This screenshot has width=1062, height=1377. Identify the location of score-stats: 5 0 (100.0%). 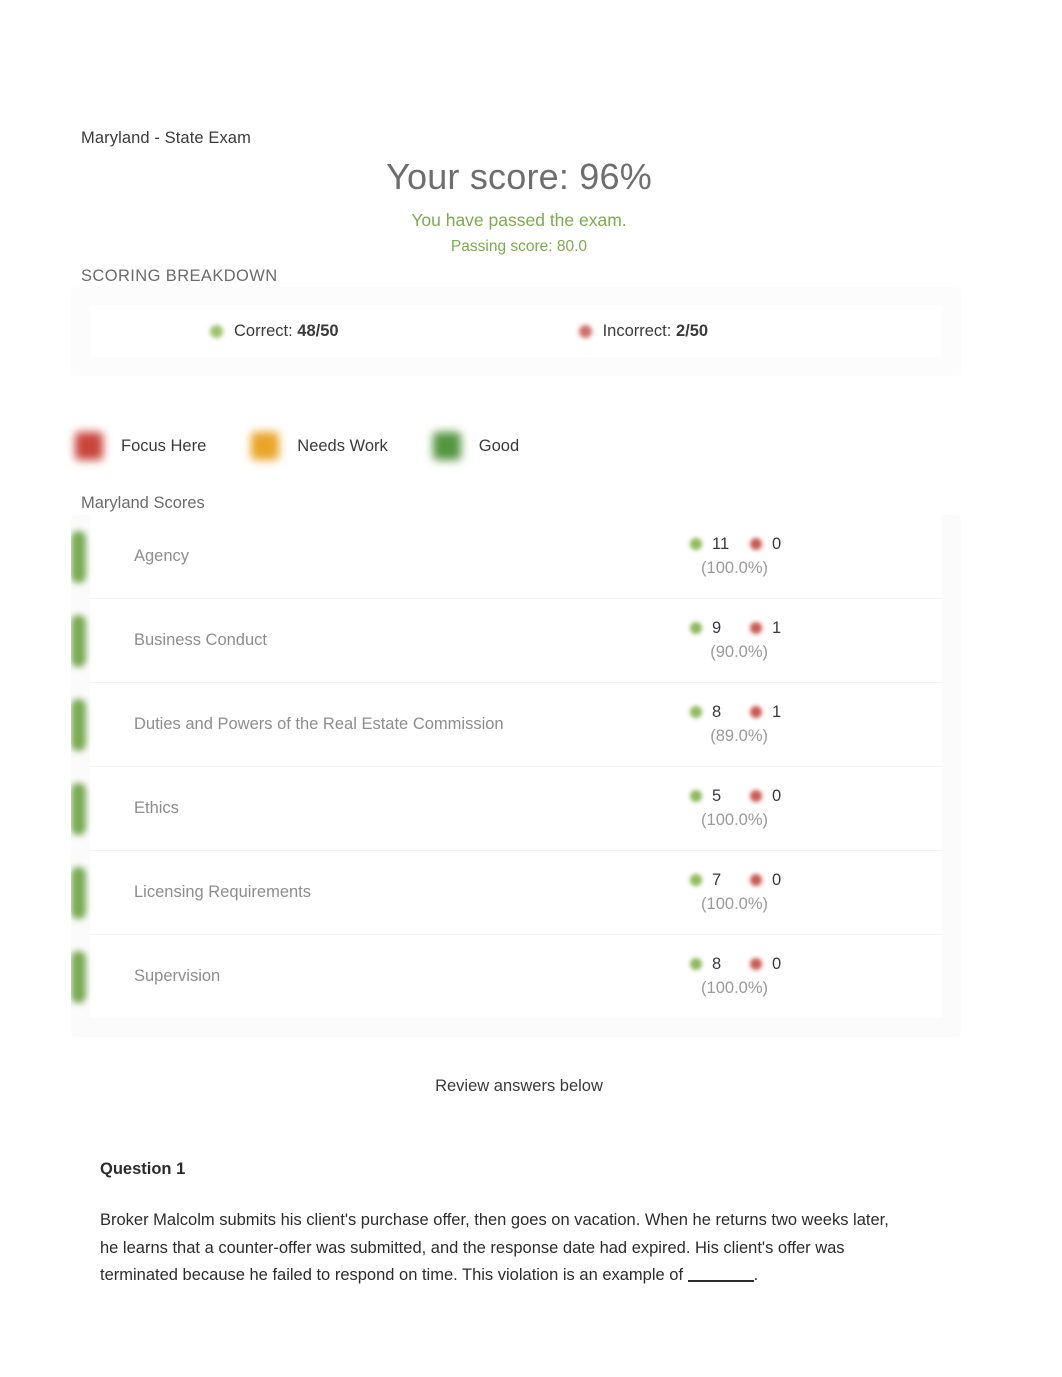
(701, 809).